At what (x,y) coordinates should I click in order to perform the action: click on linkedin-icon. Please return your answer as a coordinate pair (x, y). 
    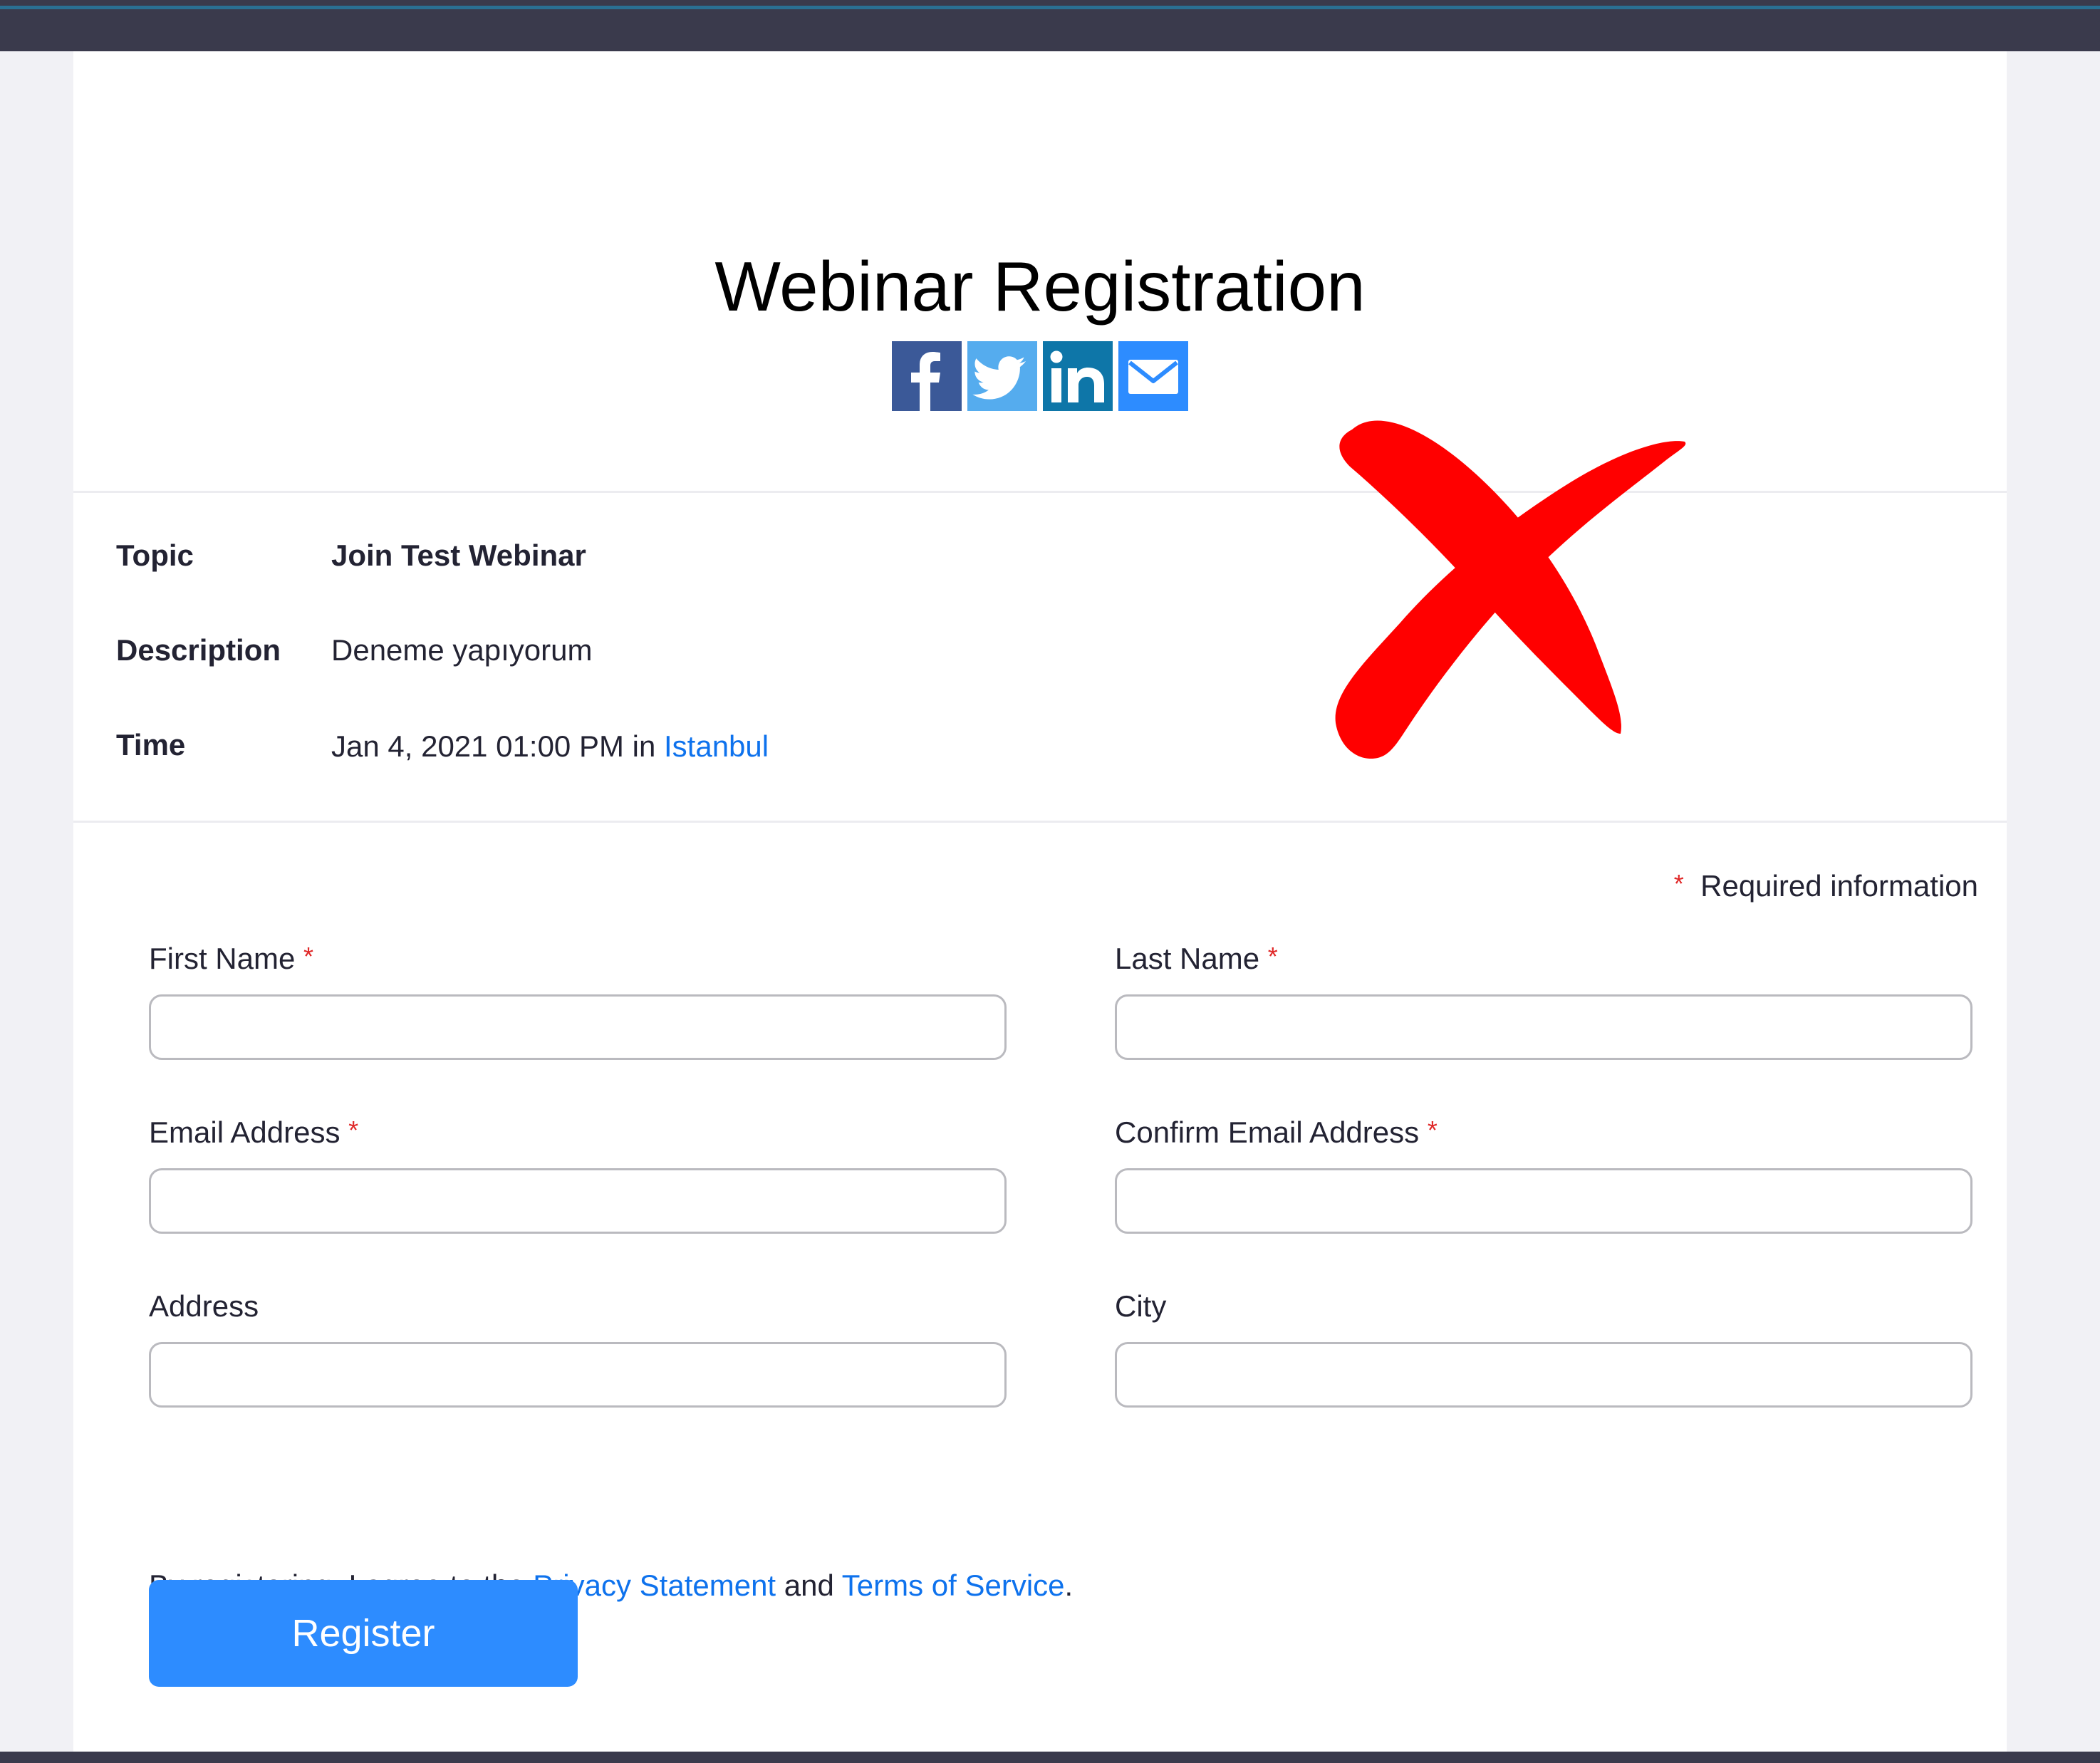
    Looking at the image, I should click on (1077, 376).